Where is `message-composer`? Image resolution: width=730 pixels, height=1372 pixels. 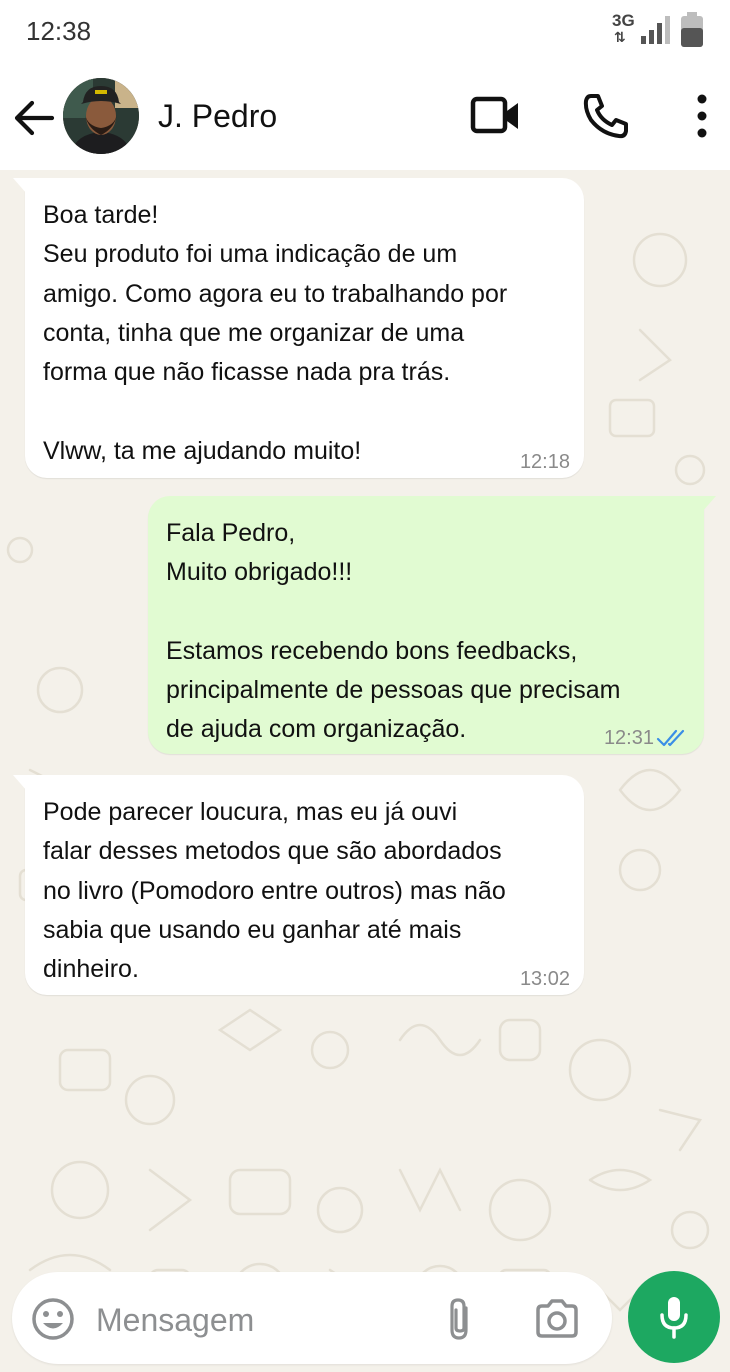
message-composer is located at coordinates (312, 1318).